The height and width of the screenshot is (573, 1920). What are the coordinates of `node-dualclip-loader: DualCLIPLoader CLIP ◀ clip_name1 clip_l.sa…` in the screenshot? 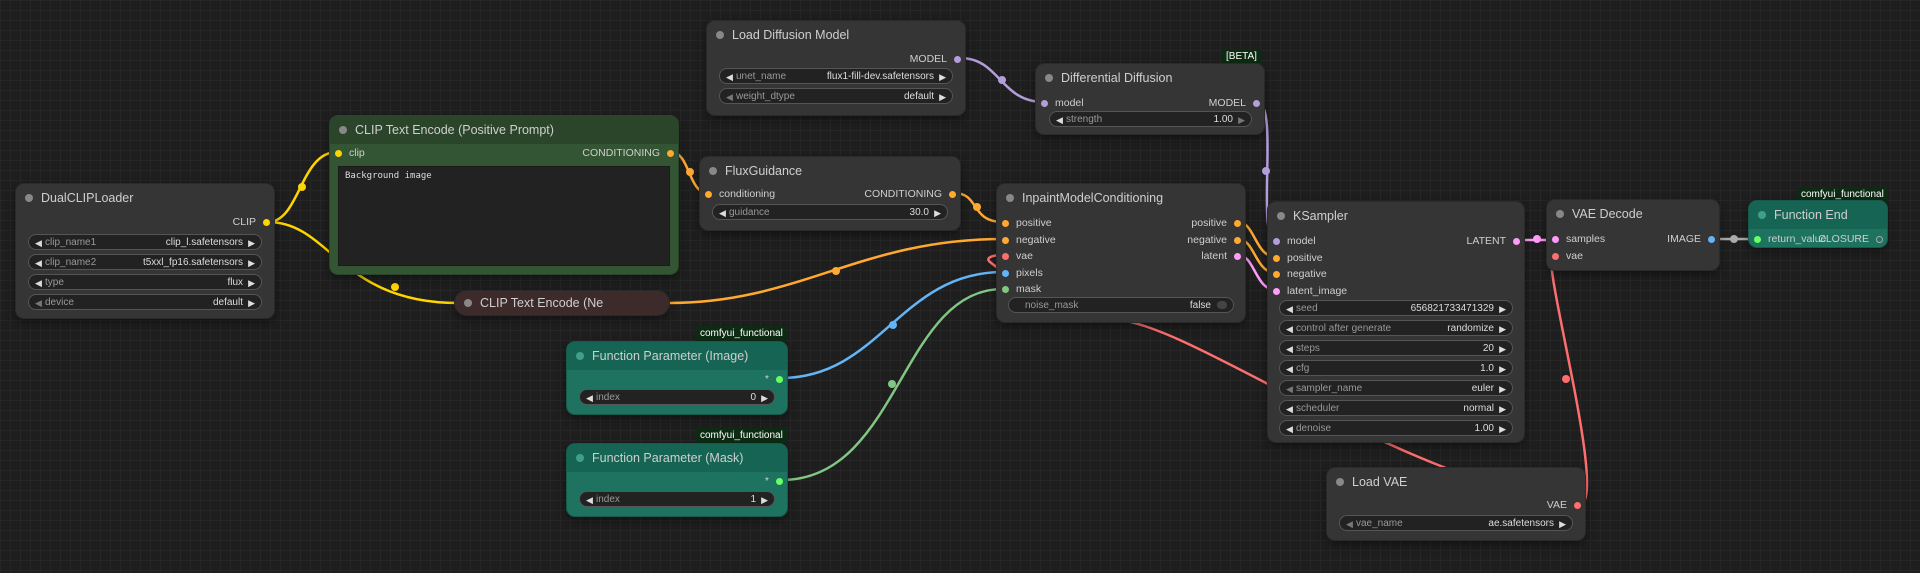 It's located at (145, 251).